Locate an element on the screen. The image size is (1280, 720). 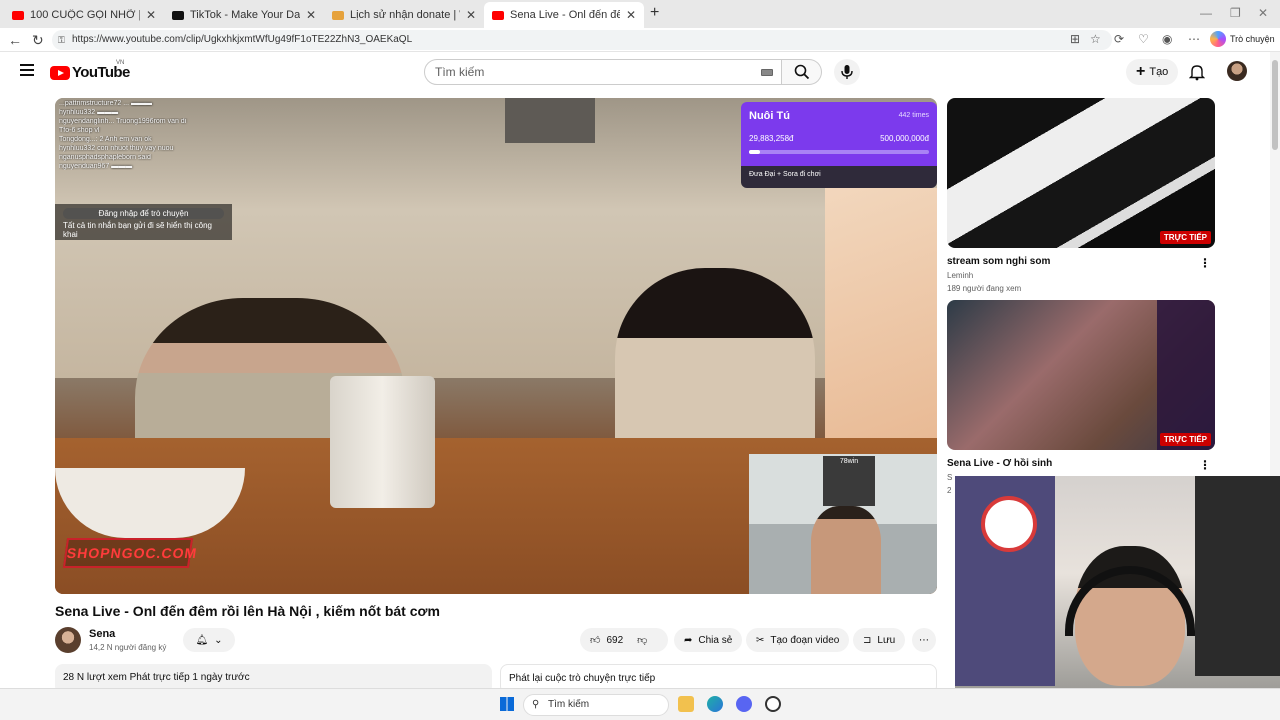
bell-icon: 🔔︎ is located at coordinates (202, 640).